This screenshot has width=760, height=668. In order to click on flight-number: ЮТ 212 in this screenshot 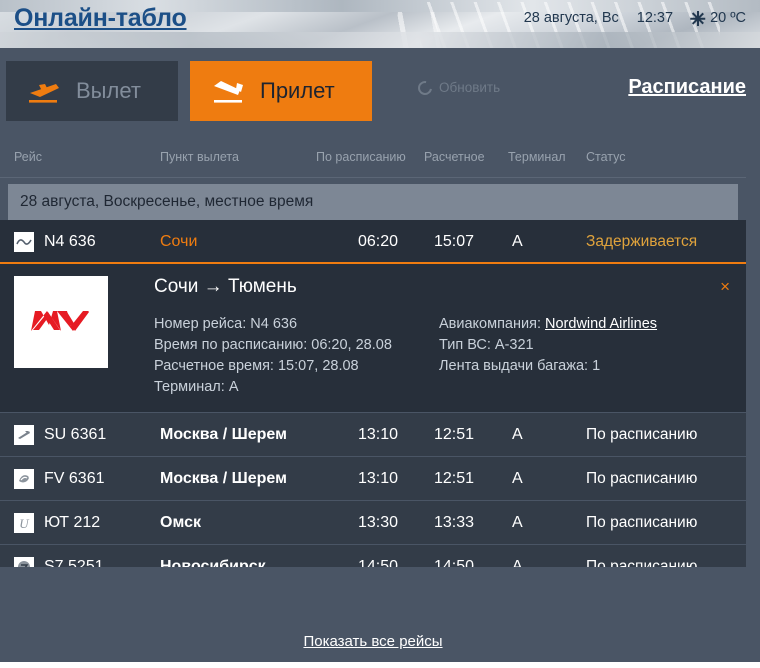, I will do `click(72, 522)`.